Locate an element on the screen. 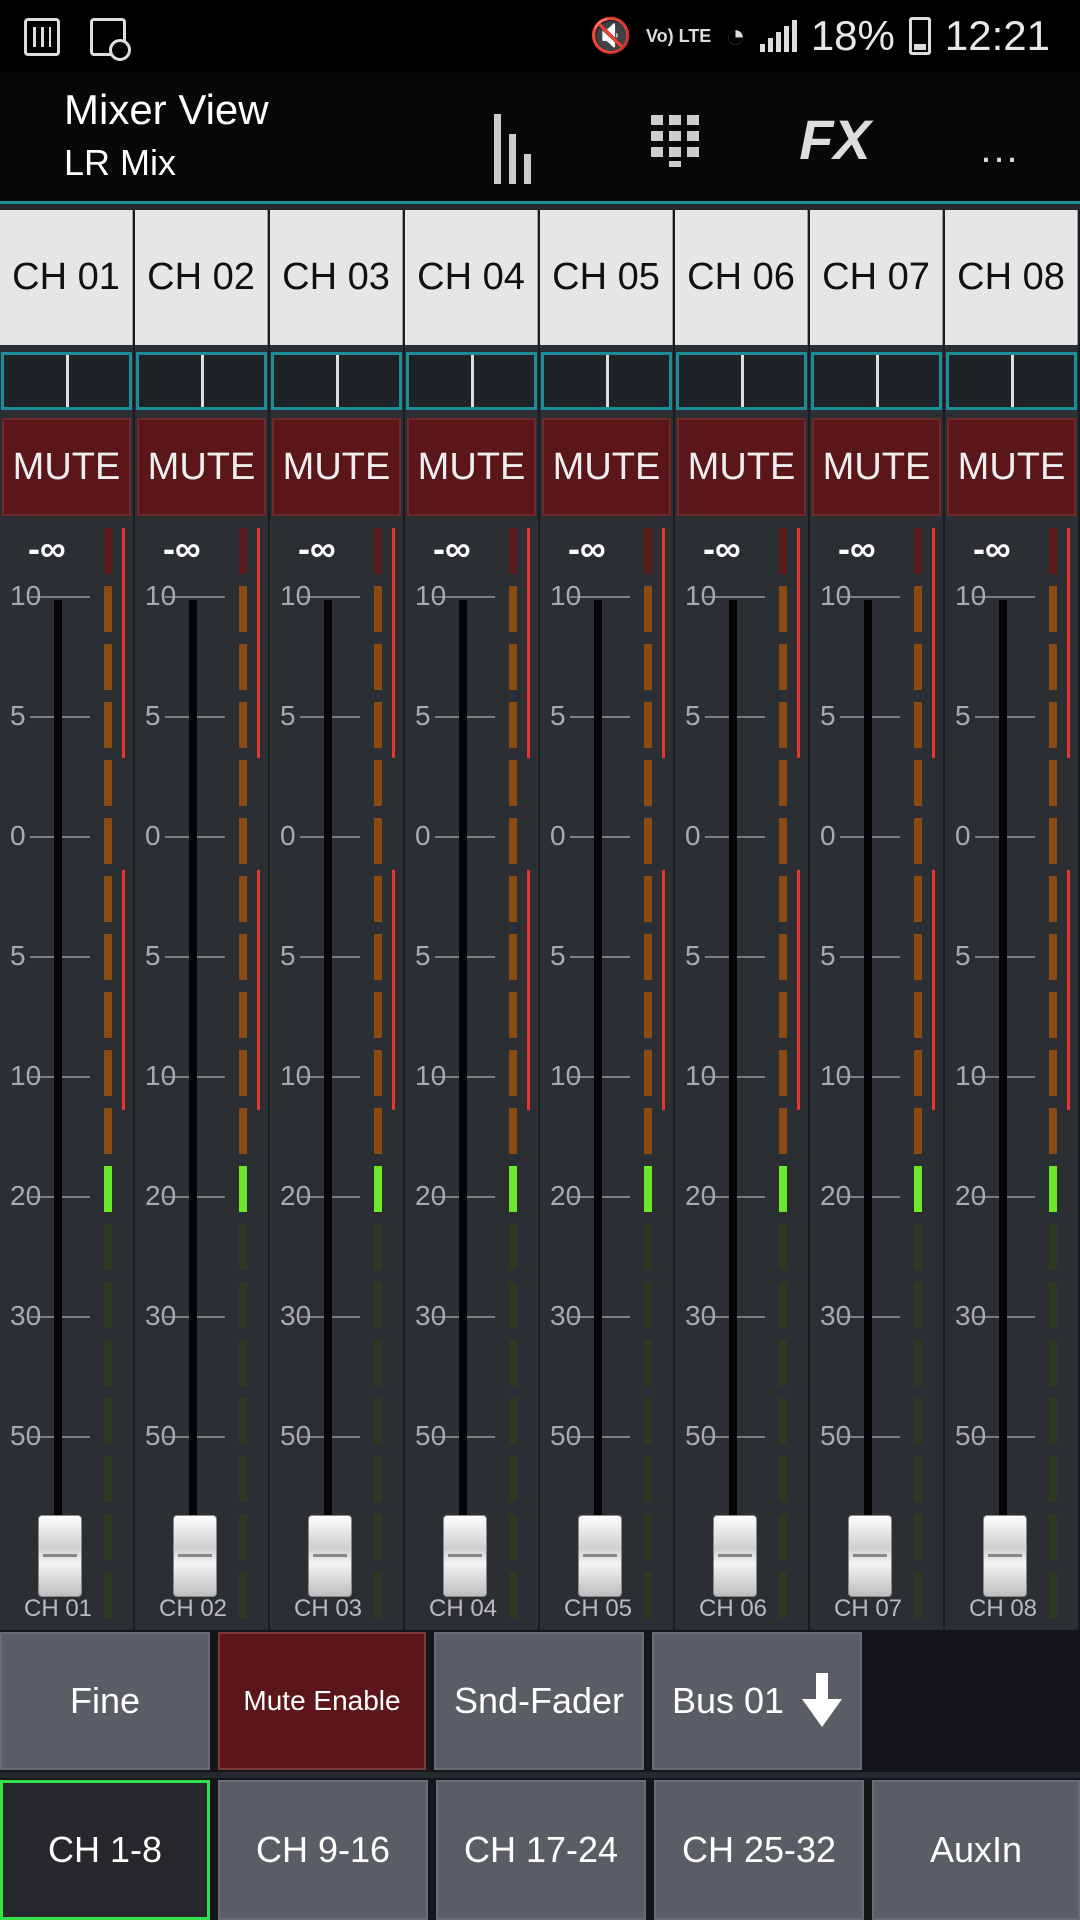 The image size is (1080, 1920). channel-strip: CH 04 MUTE -∞ 10 5 0 5 10 20 30 50 CH 04 is located at coordinates (472, 920).